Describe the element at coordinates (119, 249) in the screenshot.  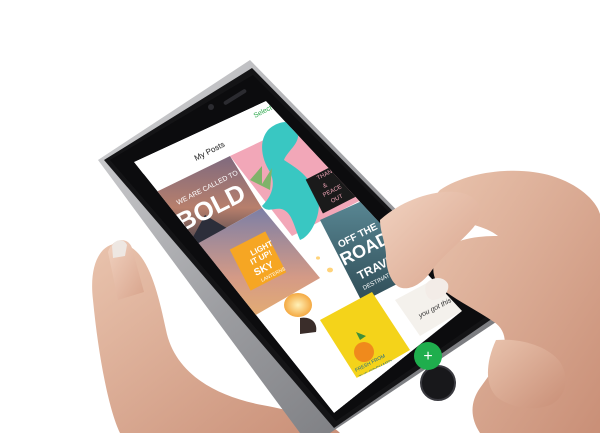
I see `left-thumb-nail-icon` at that location.